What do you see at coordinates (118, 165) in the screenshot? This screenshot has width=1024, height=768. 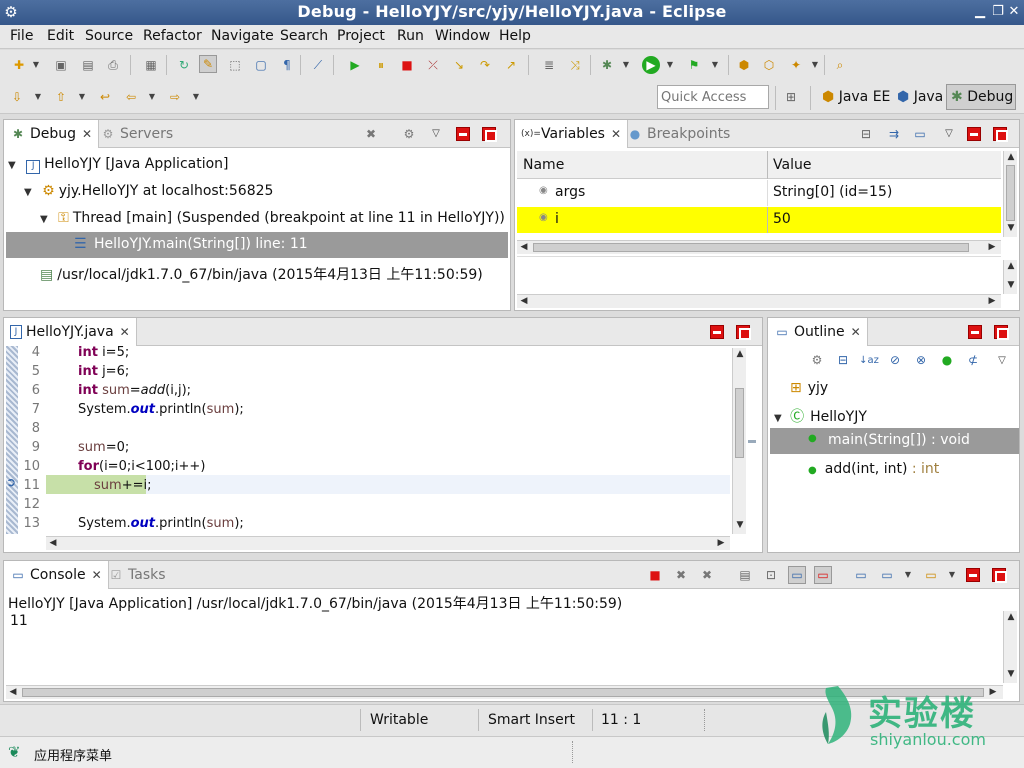 I see `tree-item-app: ▼ J HelloYJY [Java Application]` at bounding box center [118, 165].